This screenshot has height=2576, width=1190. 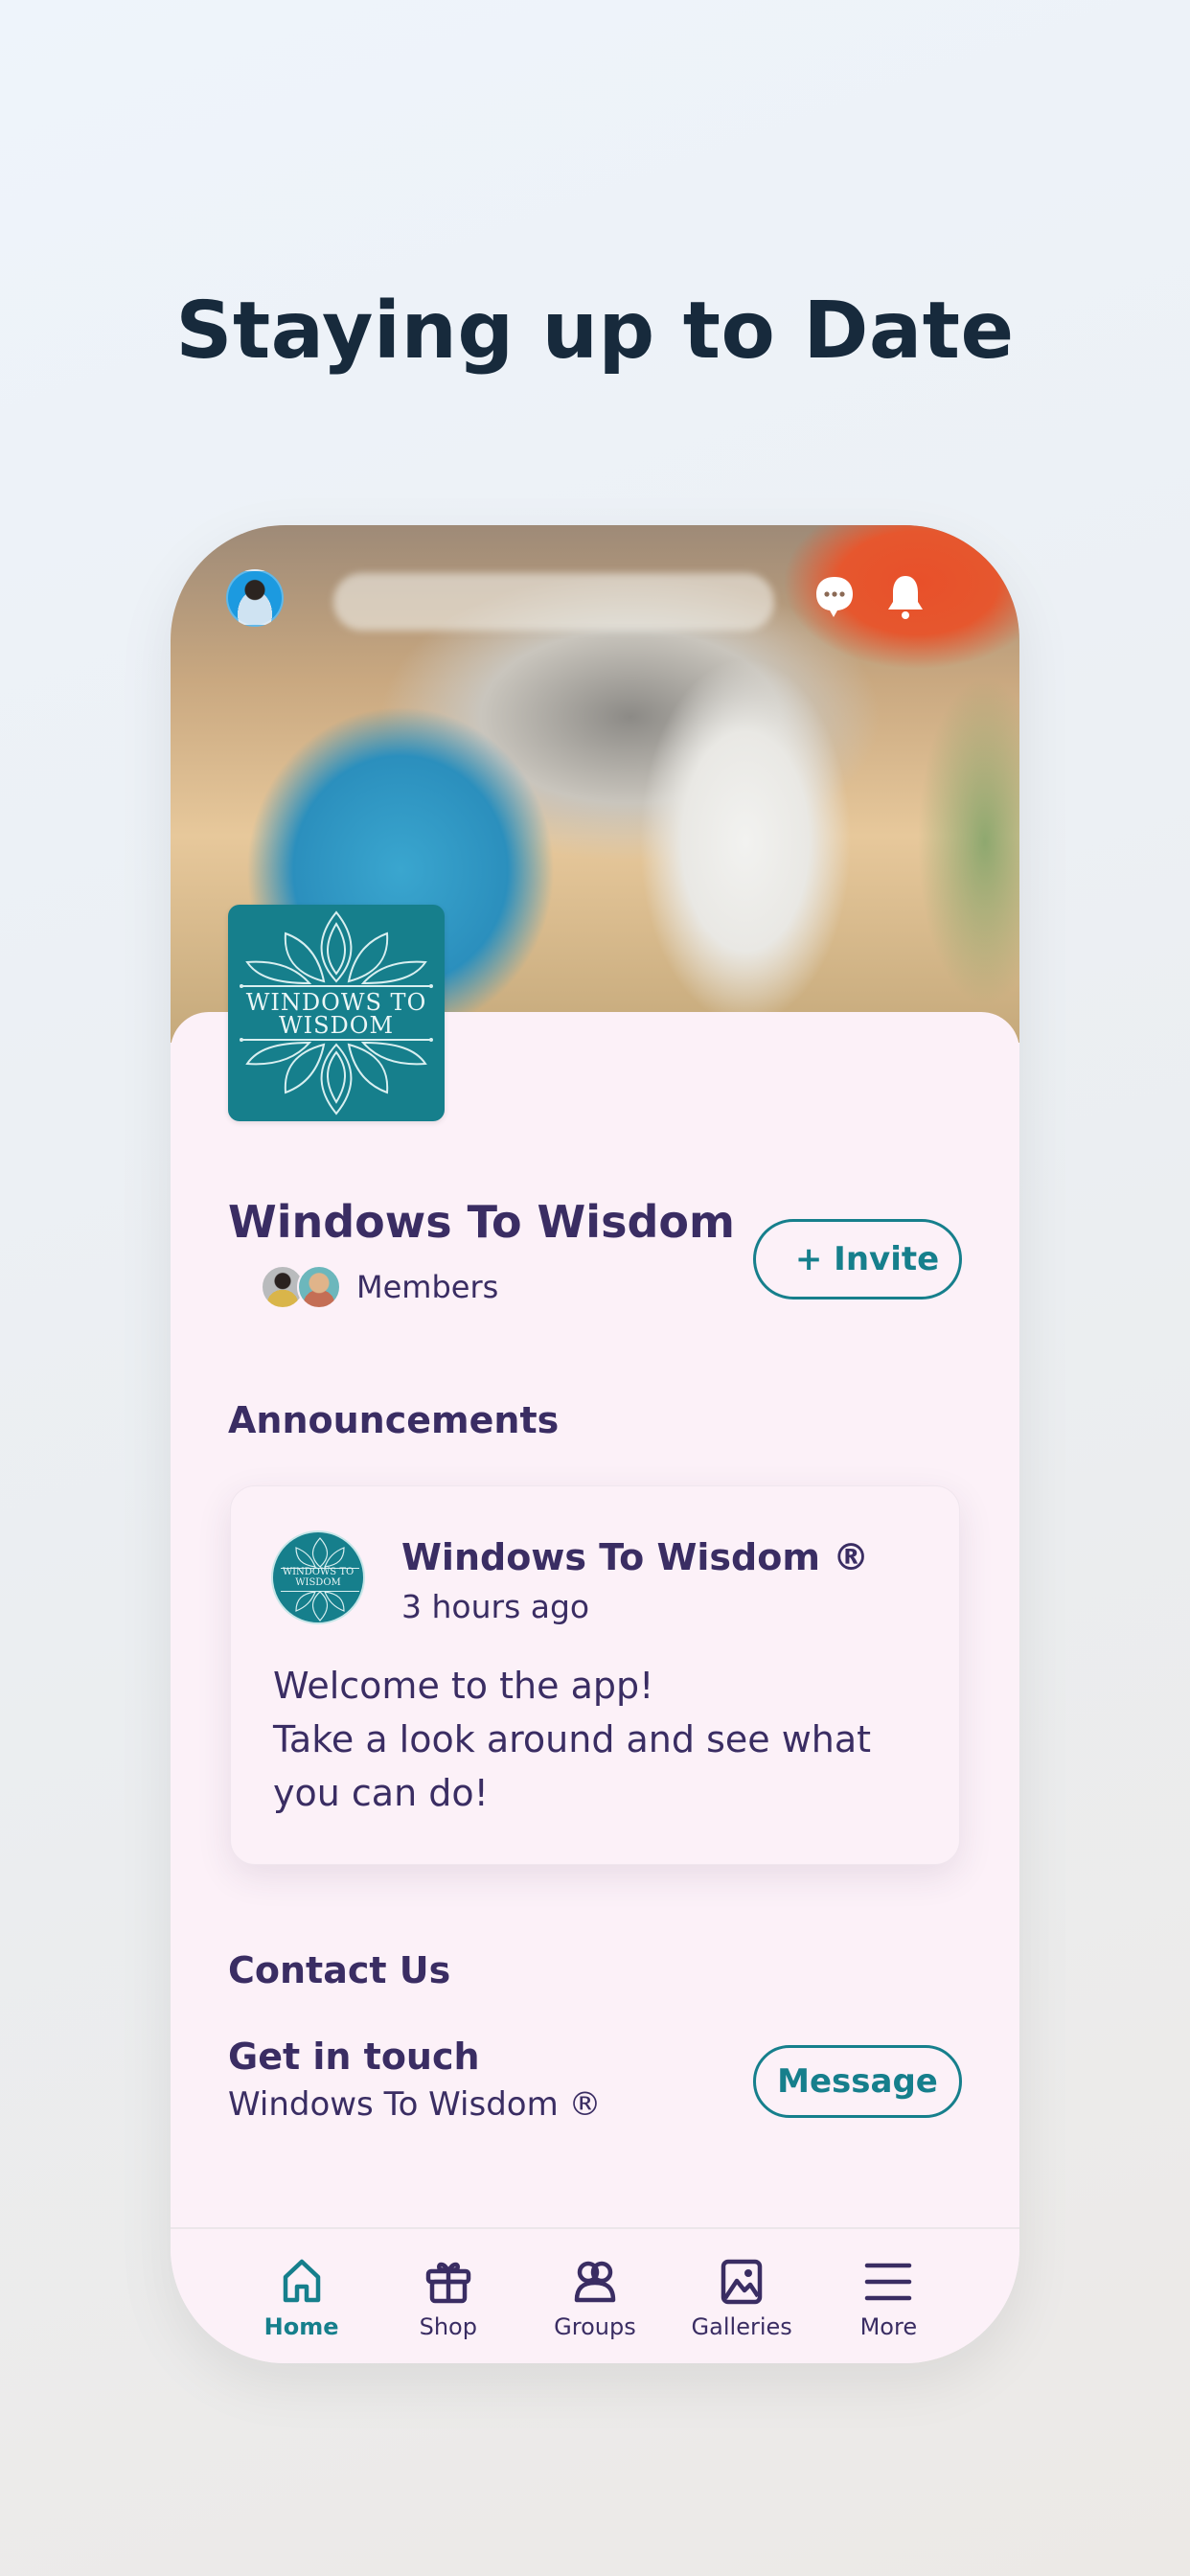 What do you see at coordinates (889, 2282) in the screenshot?
I see `menu-icon` at bounding box center [889, 2282].